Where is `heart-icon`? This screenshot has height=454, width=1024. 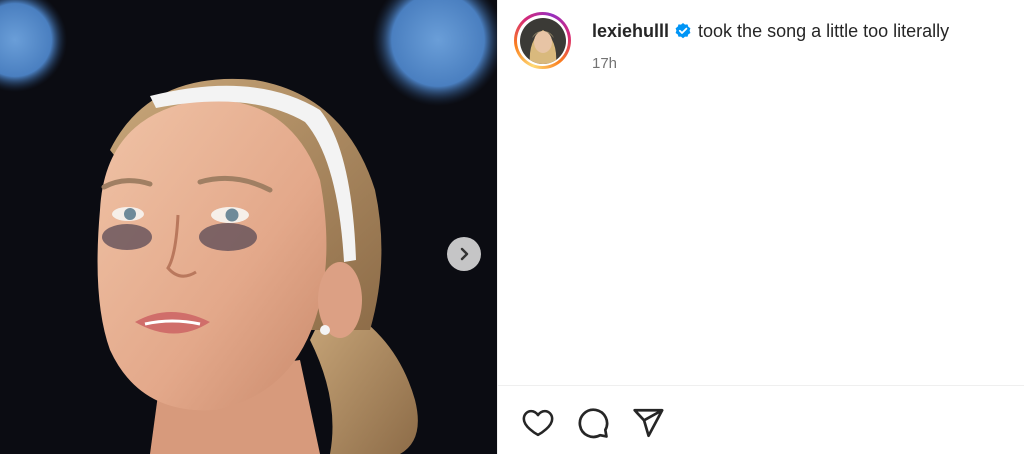 heart-icon is located at coordinates (538, 423).